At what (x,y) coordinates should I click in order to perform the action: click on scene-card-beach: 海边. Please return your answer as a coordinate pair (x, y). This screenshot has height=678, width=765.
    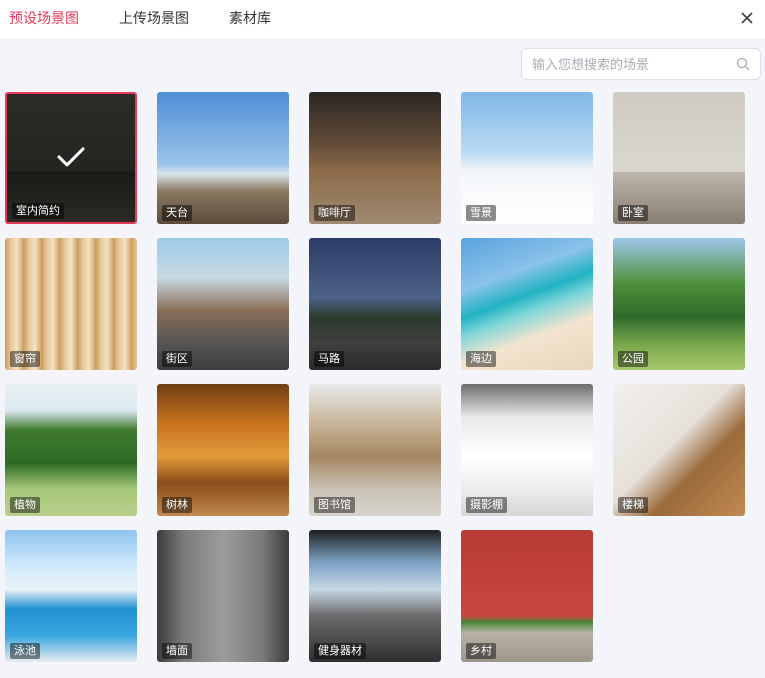
    Looking at the image, I should click on (527, 304).